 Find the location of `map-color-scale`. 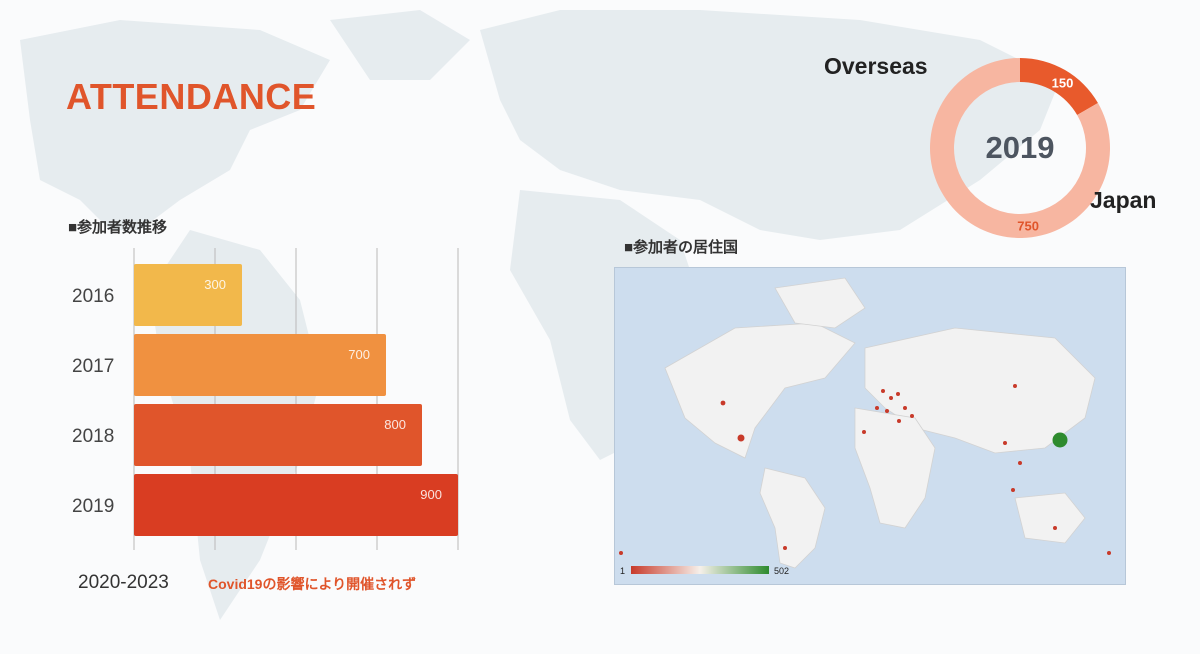

map-color-scale is located at coordinates (700, 570).